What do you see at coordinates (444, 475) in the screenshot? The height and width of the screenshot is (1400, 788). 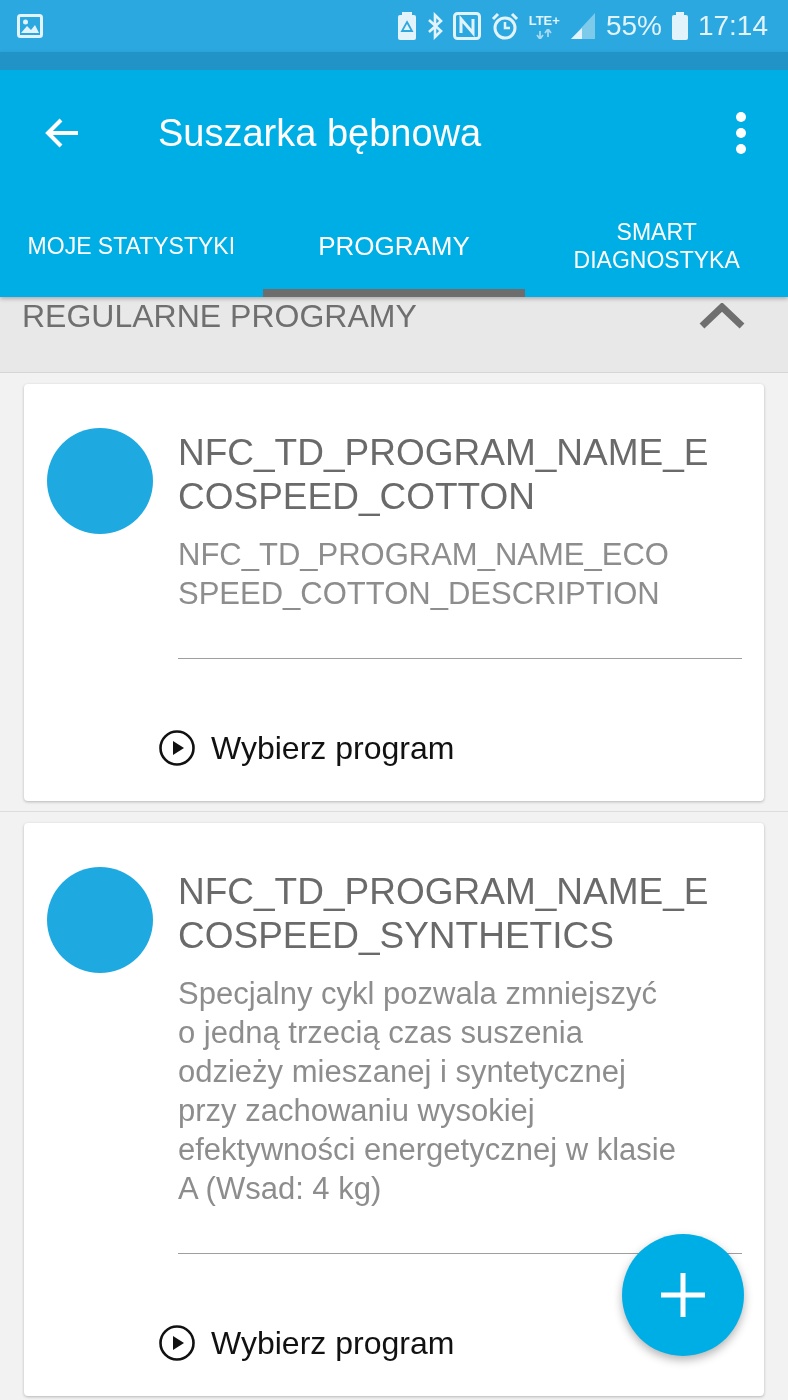 I see `program-name: NFC_TD_PROGRAM_NAME_ECOSPEED_COTTON` at bounding box center [444, 475].